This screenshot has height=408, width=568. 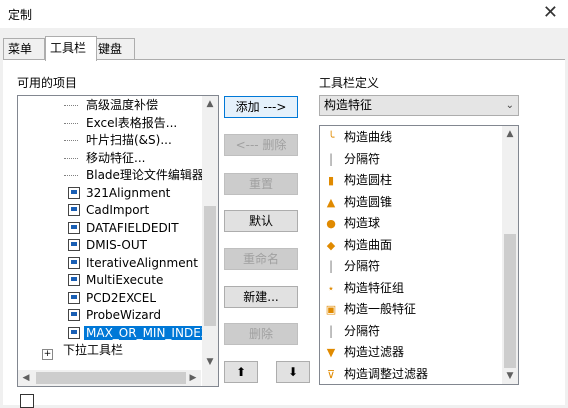 I want to click on delete-button: 删除, so click(x=261, y=334).